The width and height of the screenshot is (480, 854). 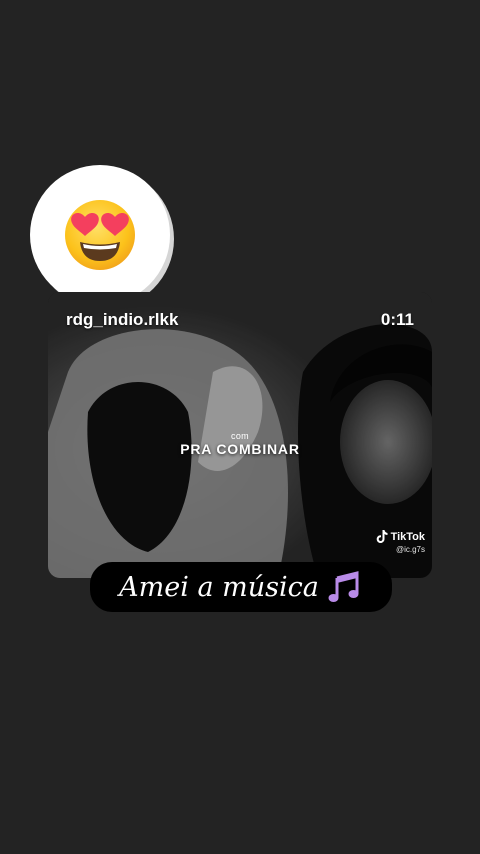 I want to click on tiktok-watermark: TikTok @ic.g7s, so click(x=400, y=542).